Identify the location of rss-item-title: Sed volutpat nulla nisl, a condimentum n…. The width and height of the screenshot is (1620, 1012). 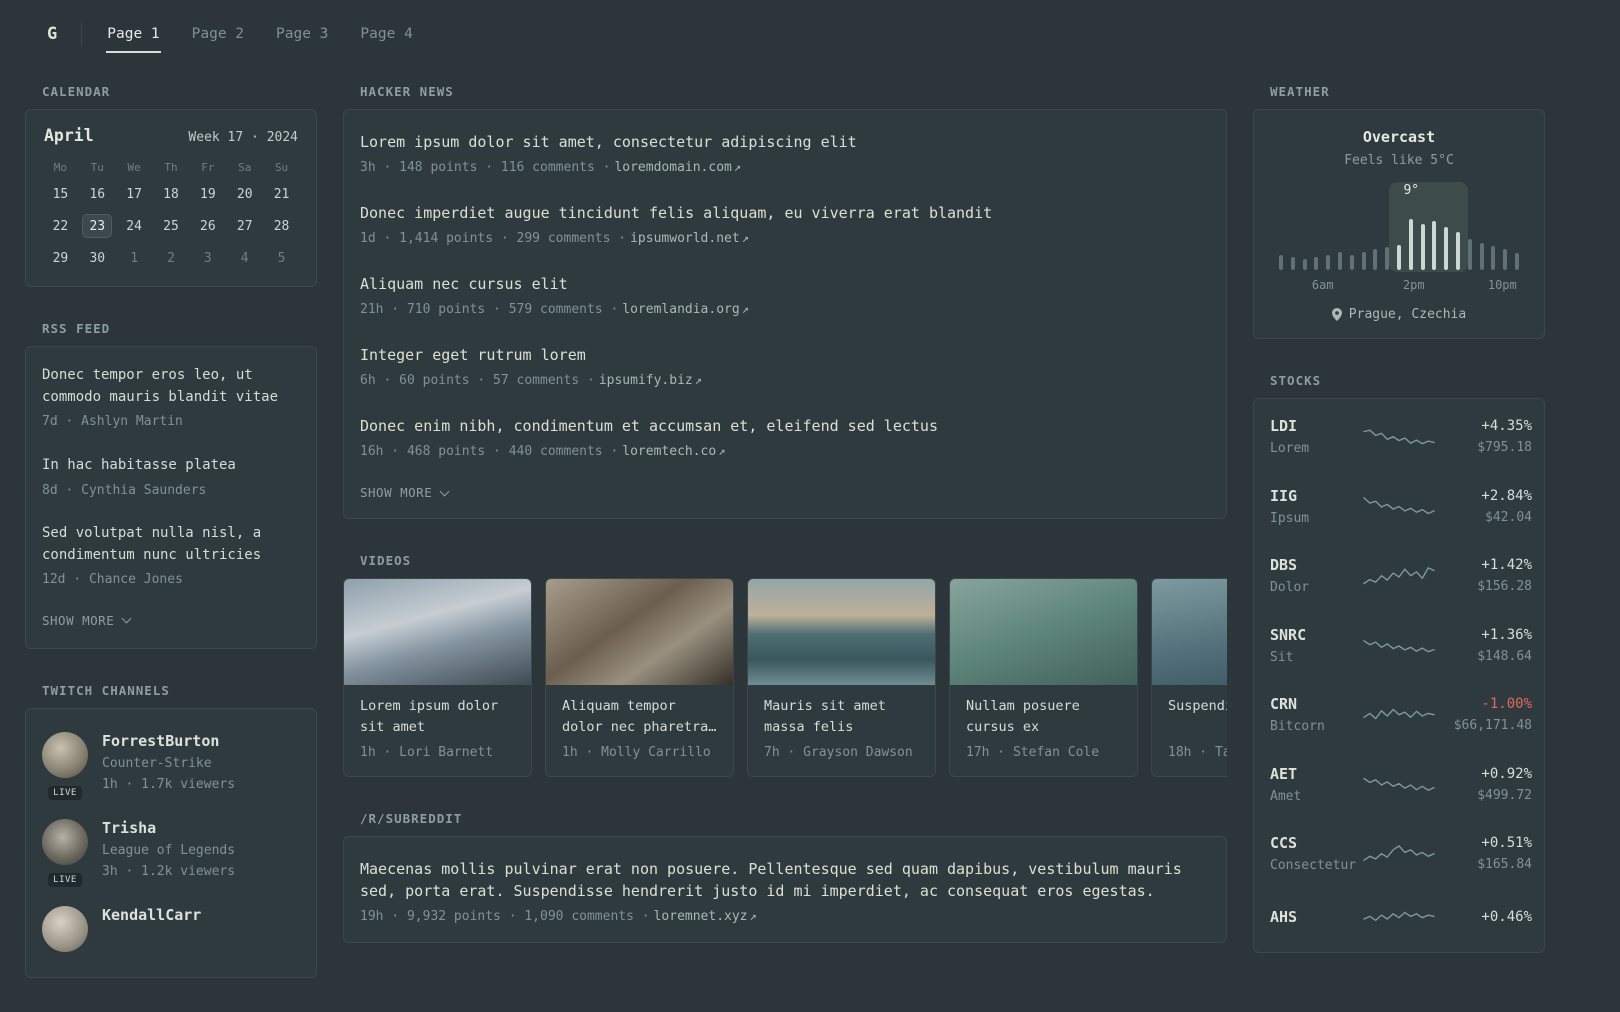
(171, 544).